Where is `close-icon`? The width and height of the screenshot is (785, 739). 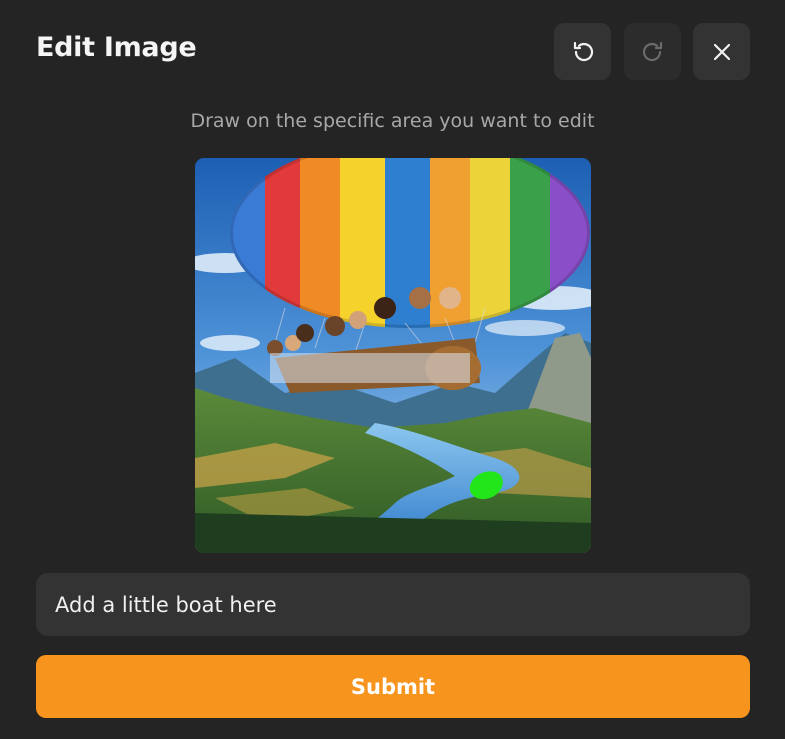 close-icon is located at coordinates (721, 51).